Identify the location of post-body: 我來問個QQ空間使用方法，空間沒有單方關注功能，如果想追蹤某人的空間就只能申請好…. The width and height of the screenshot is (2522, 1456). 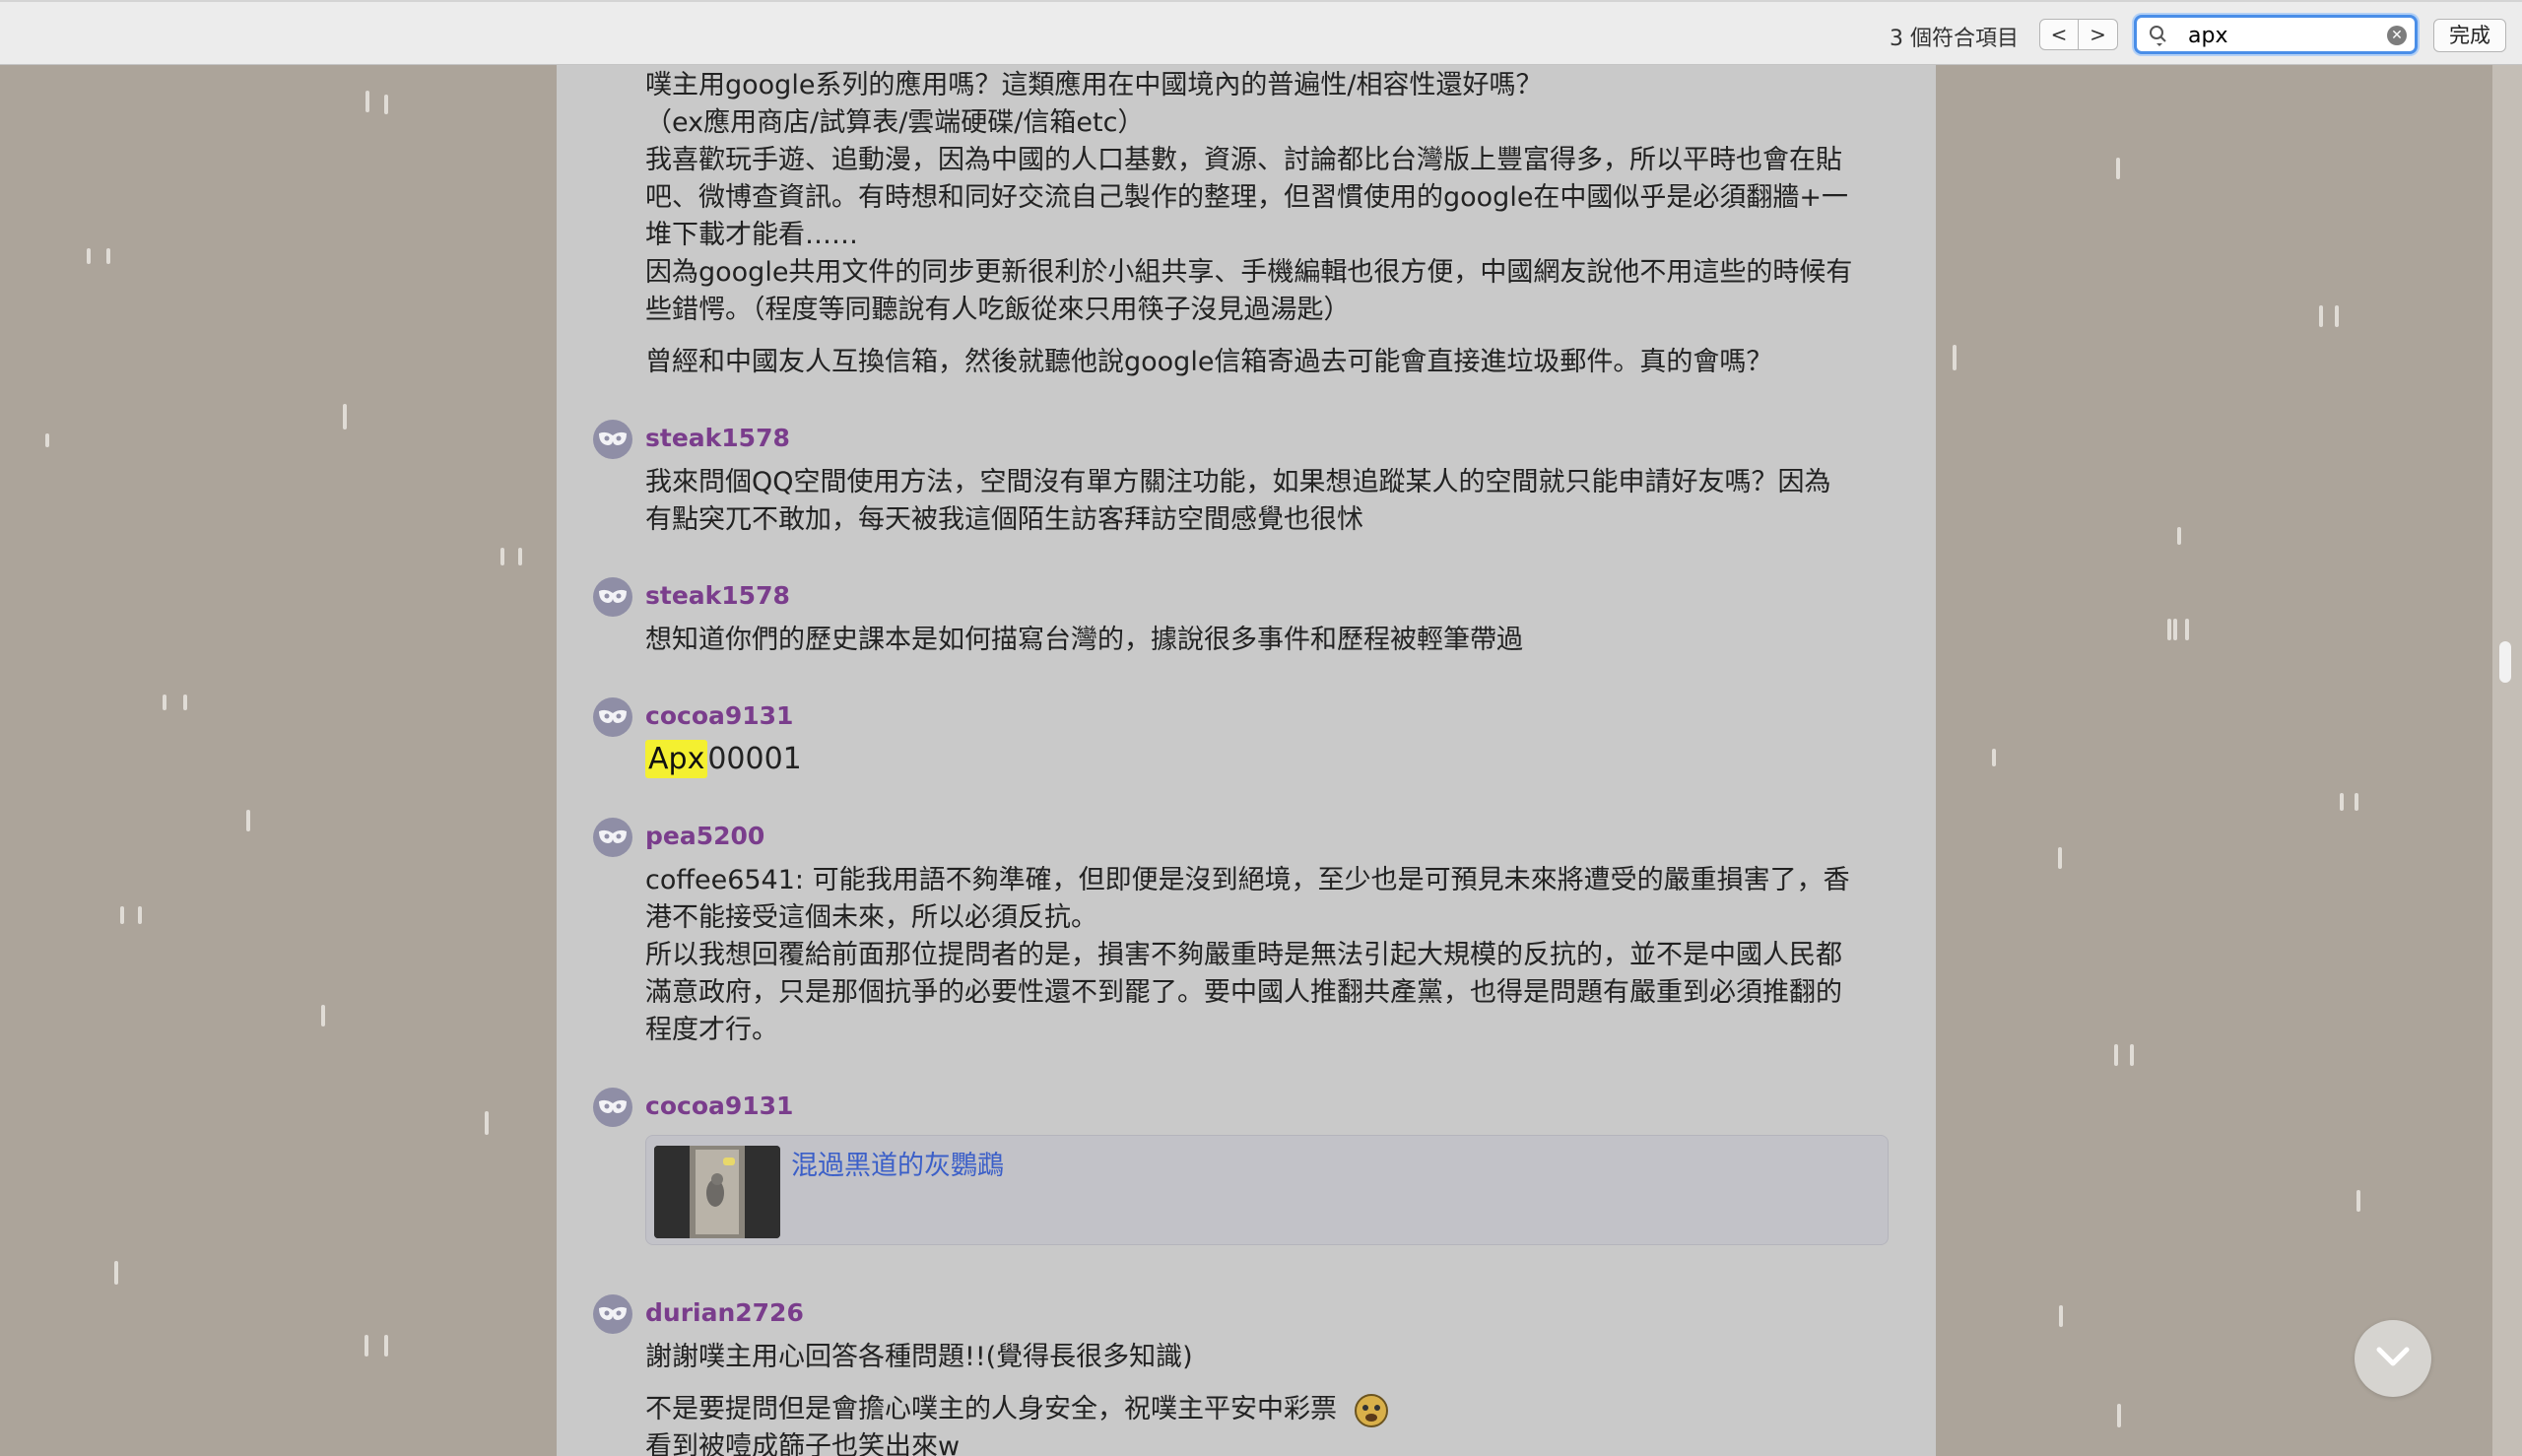
(1270, 501).